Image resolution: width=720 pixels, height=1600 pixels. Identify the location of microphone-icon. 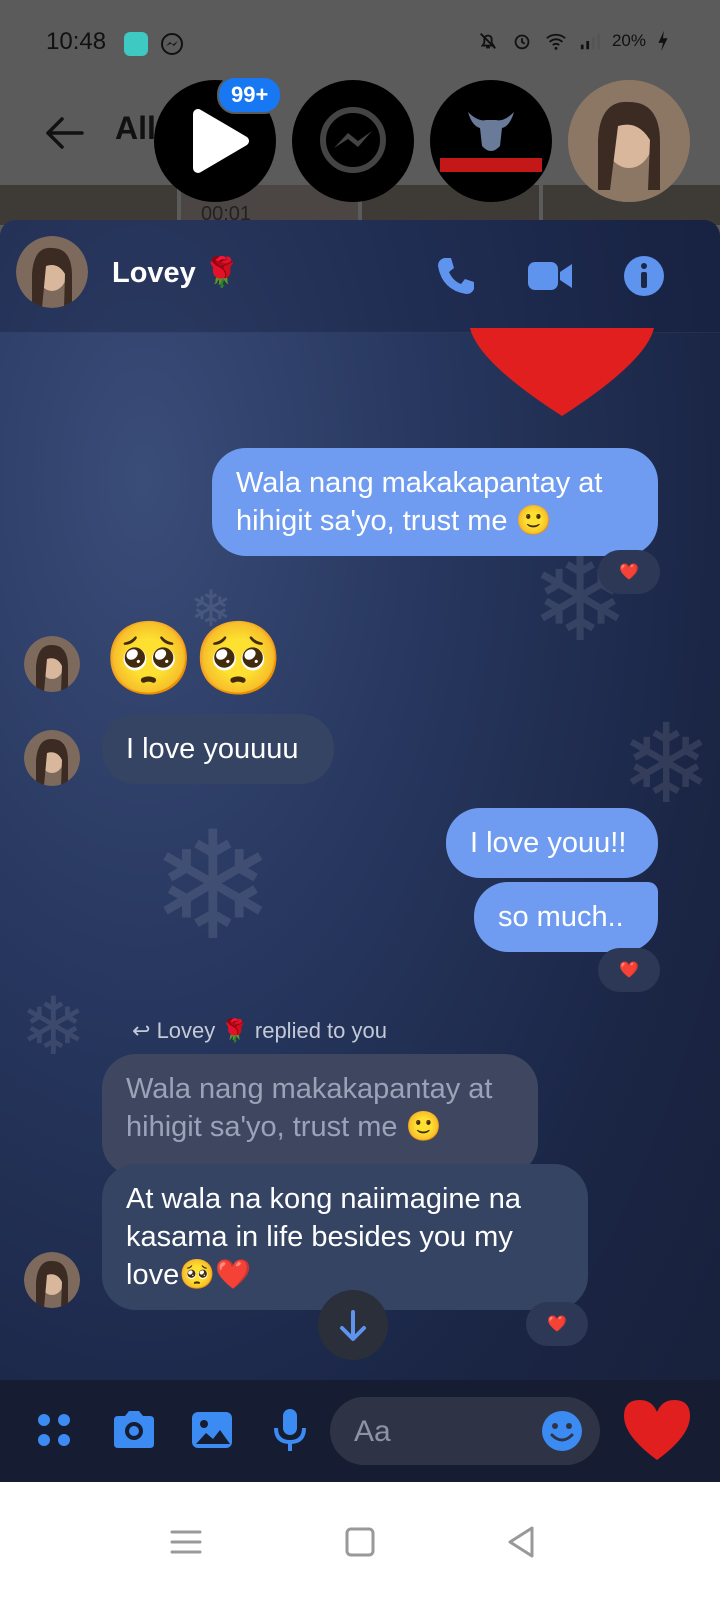
(290, 1430).